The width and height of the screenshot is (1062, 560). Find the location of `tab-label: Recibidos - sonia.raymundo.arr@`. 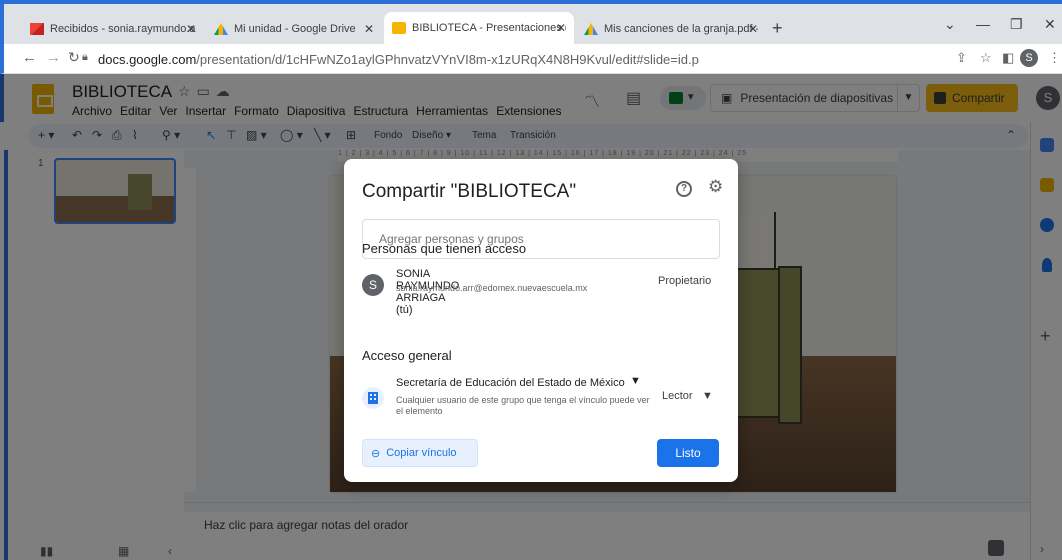

tab-label: Recibidos - sonia.raymundo.arr@ is located at coordinates (123, 29).